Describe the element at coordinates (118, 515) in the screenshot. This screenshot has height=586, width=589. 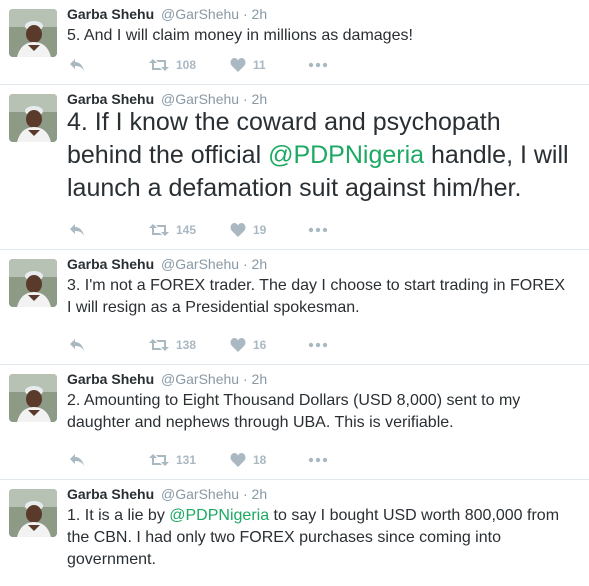
I see `tweet-text-part: 1. It is a lie by` at that location.